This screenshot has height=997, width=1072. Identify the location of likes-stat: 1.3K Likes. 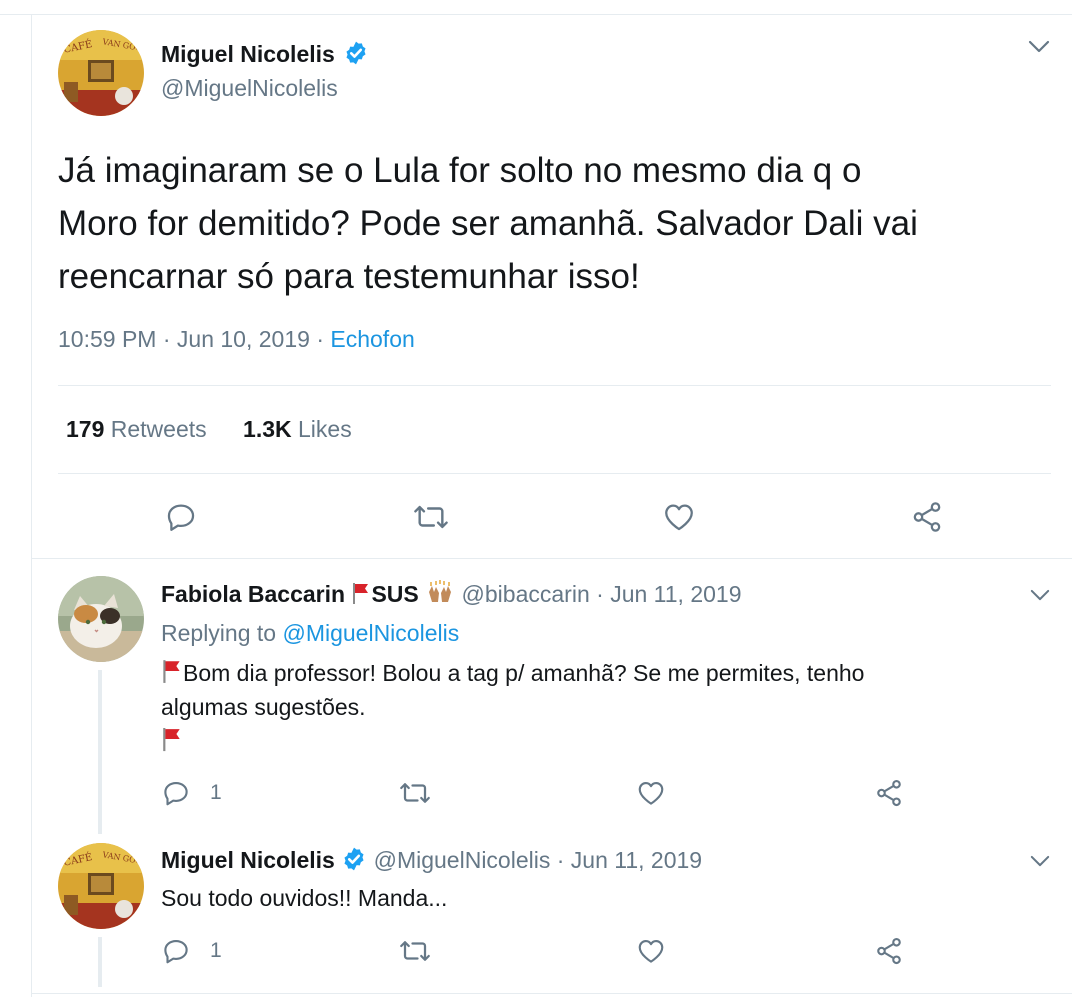
(297, 429).